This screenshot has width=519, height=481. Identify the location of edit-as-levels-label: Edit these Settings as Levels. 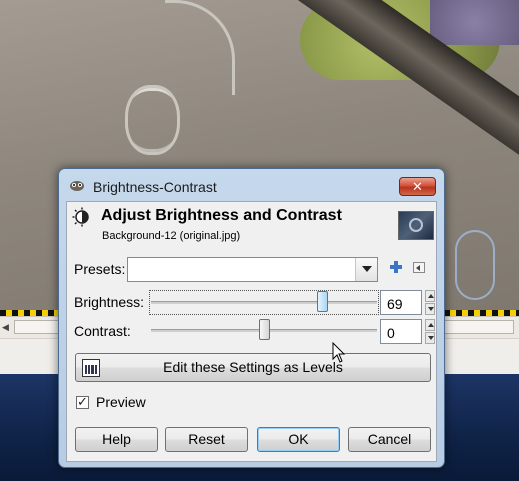
(253, 367).